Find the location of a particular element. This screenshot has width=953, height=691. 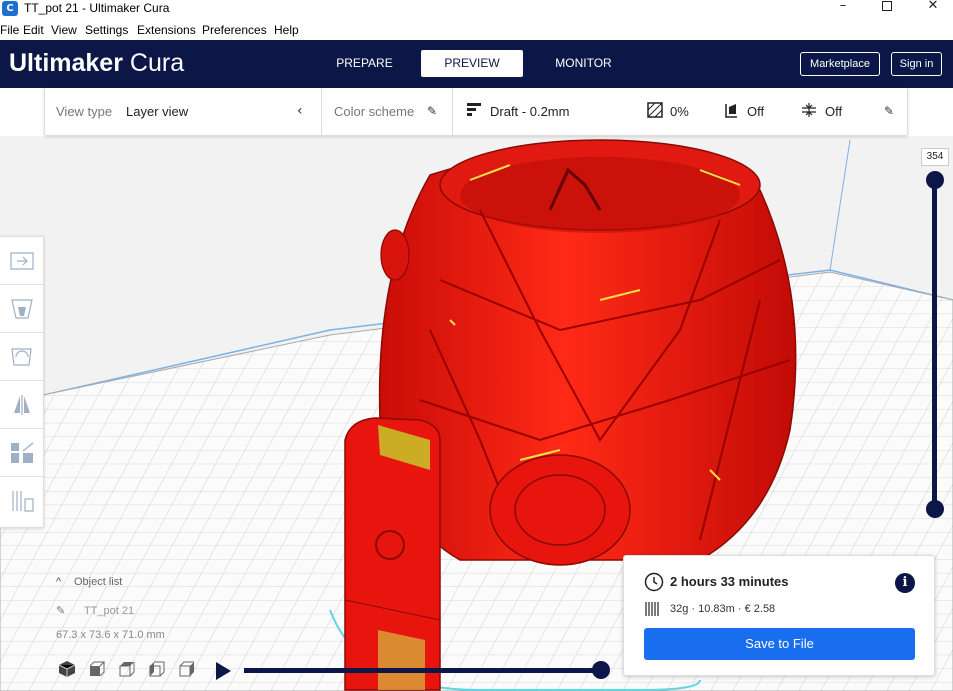

play-icon is located at coordinates (223, 671).